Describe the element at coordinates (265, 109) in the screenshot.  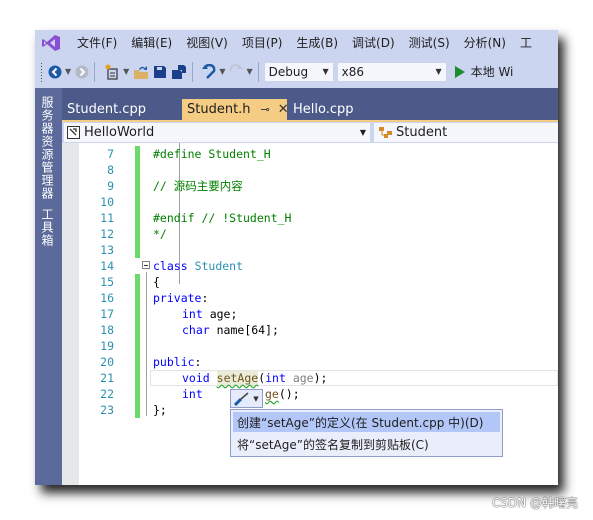
I see `pin-icon: ⊸` at that location.